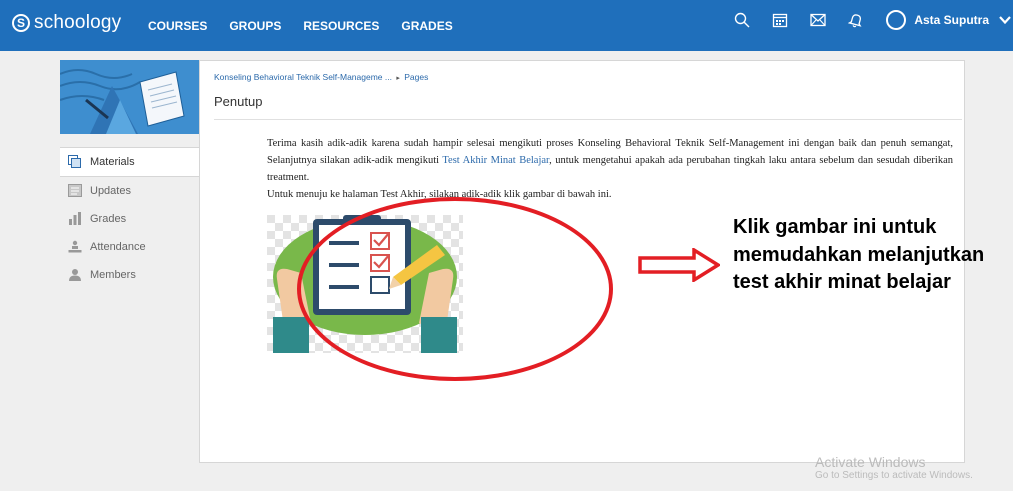  Describe the element at coordinates (112, 162) in the screenshot. I see `sidebar-item-label: Materials` at that location.